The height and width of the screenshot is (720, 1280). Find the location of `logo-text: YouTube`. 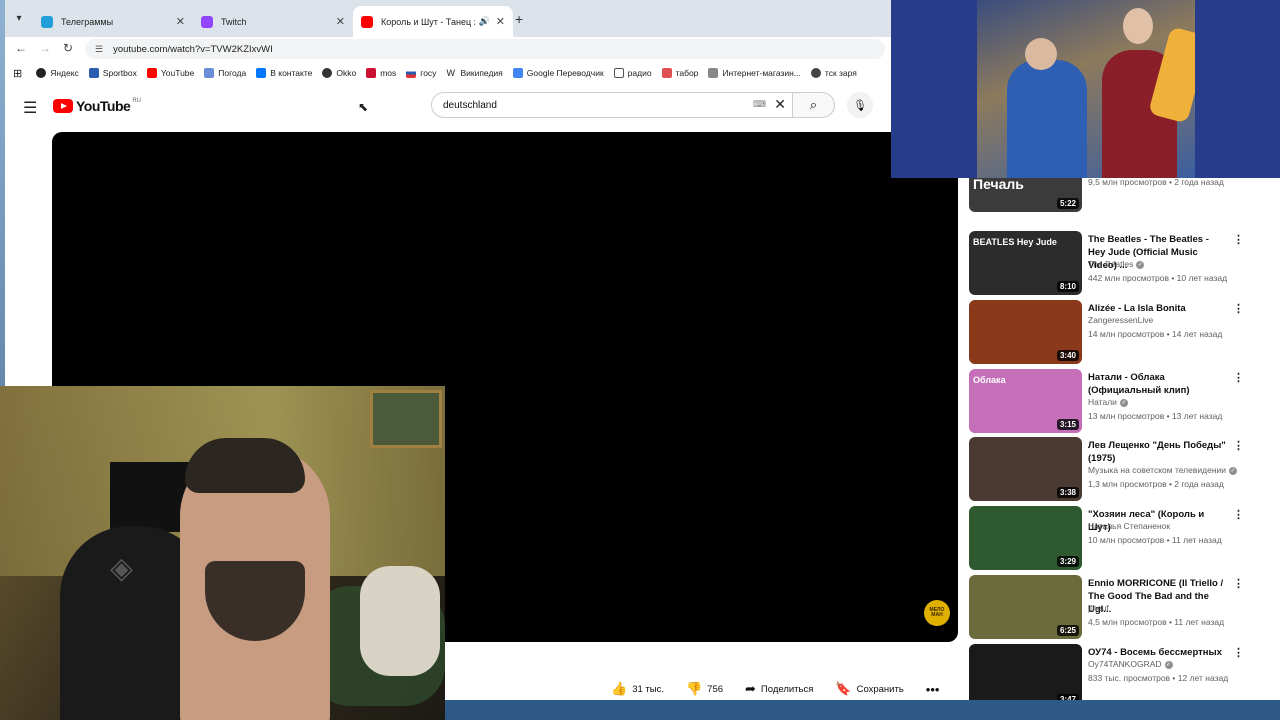

logo-text: YouTube is located at coordinates (103, 106).